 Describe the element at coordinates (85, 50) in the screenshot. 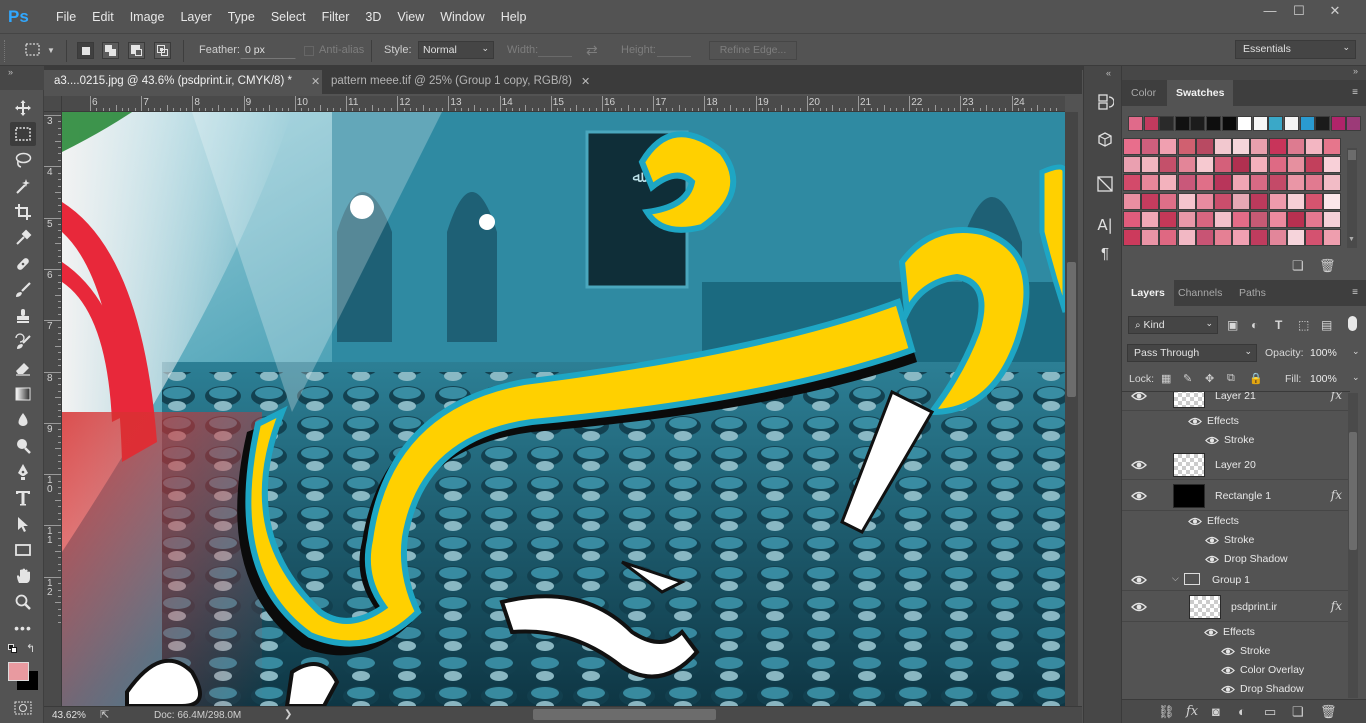

I see `new-selection-button` at that location.